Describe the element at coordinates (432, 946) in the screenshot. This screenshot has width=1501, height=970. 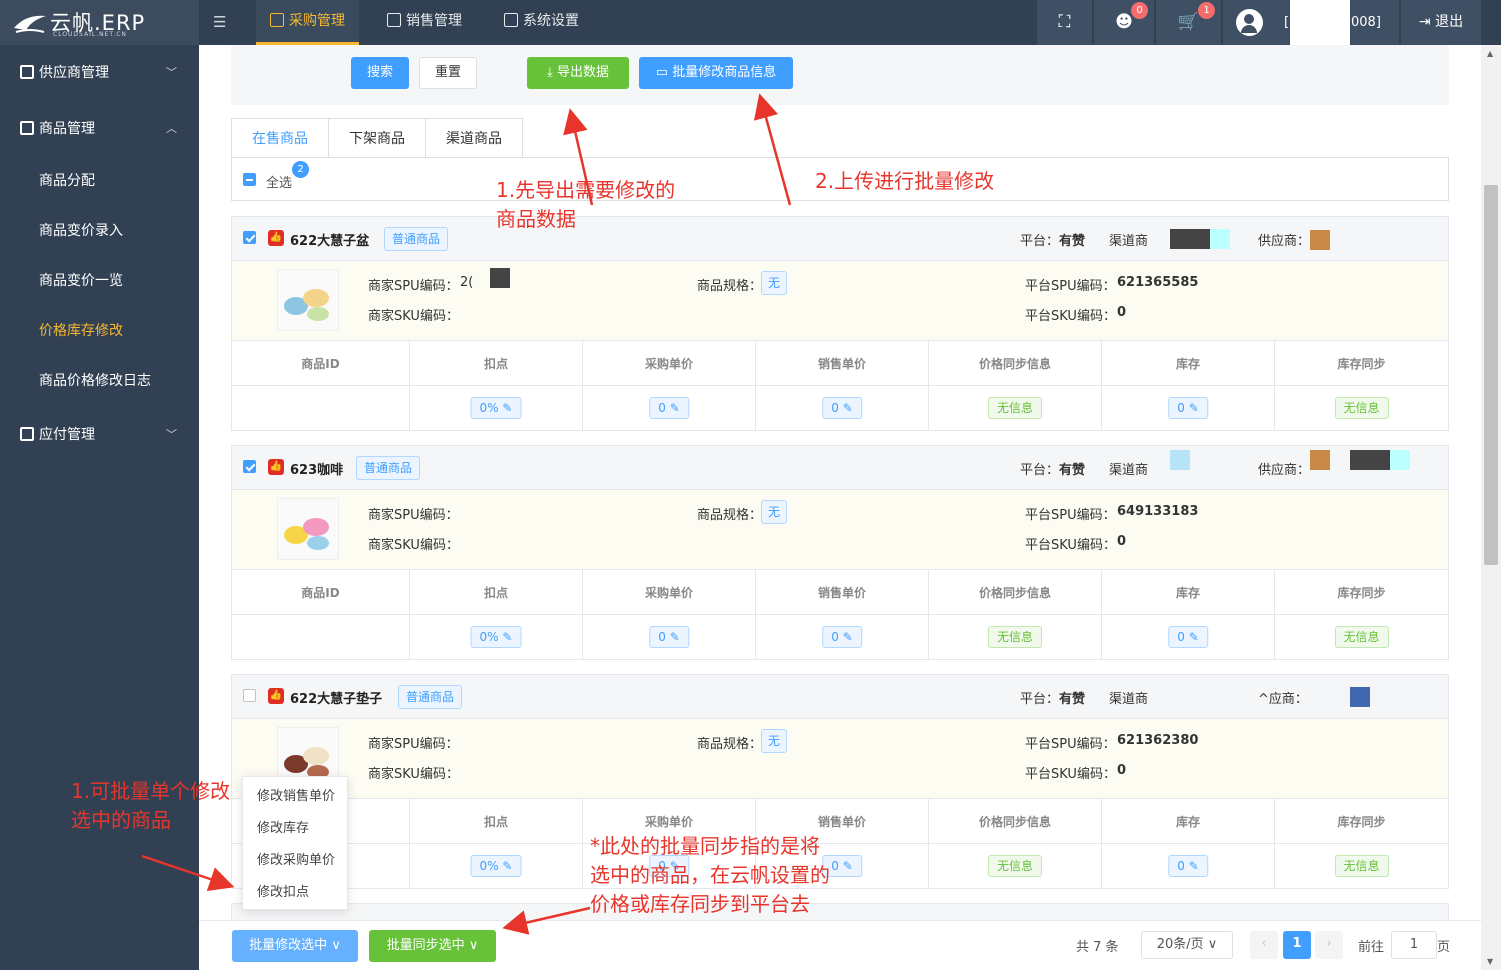
I see `batch-sync-selected-button: 批量同步选中 ∨` at that location.